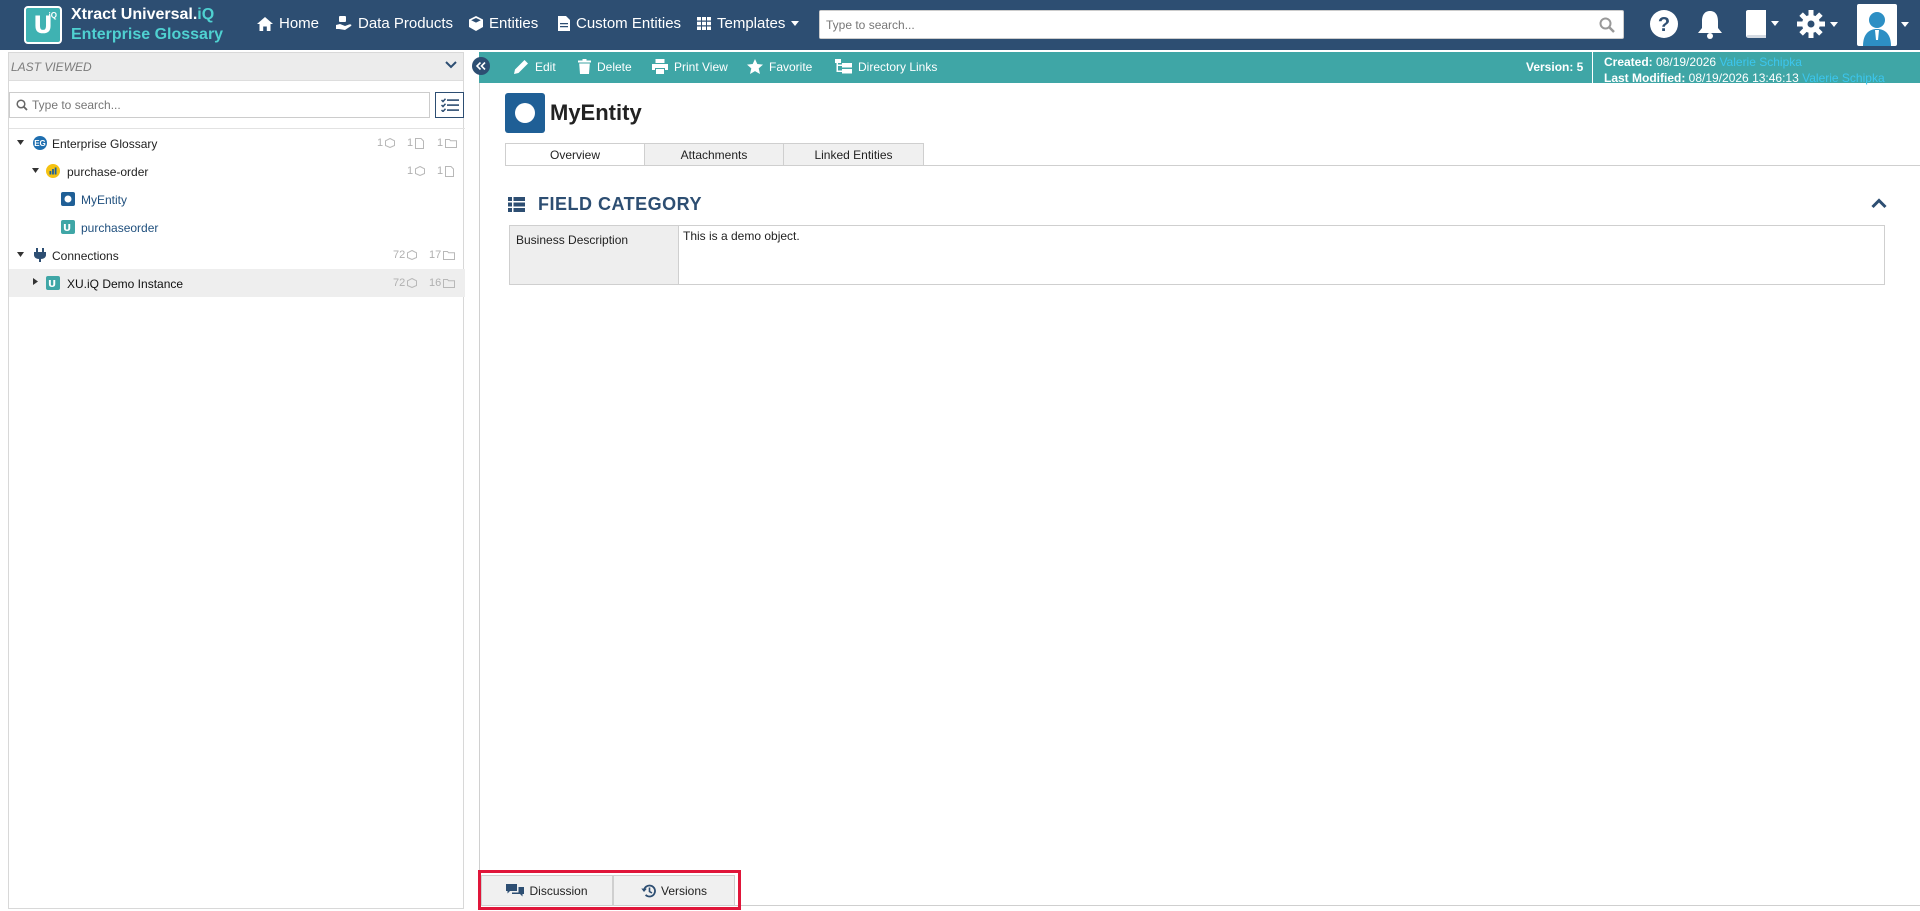 This screenshot has height=911, width=1920. I want to click on tree-item-connections: Connections 72 17, so click(237, 255).